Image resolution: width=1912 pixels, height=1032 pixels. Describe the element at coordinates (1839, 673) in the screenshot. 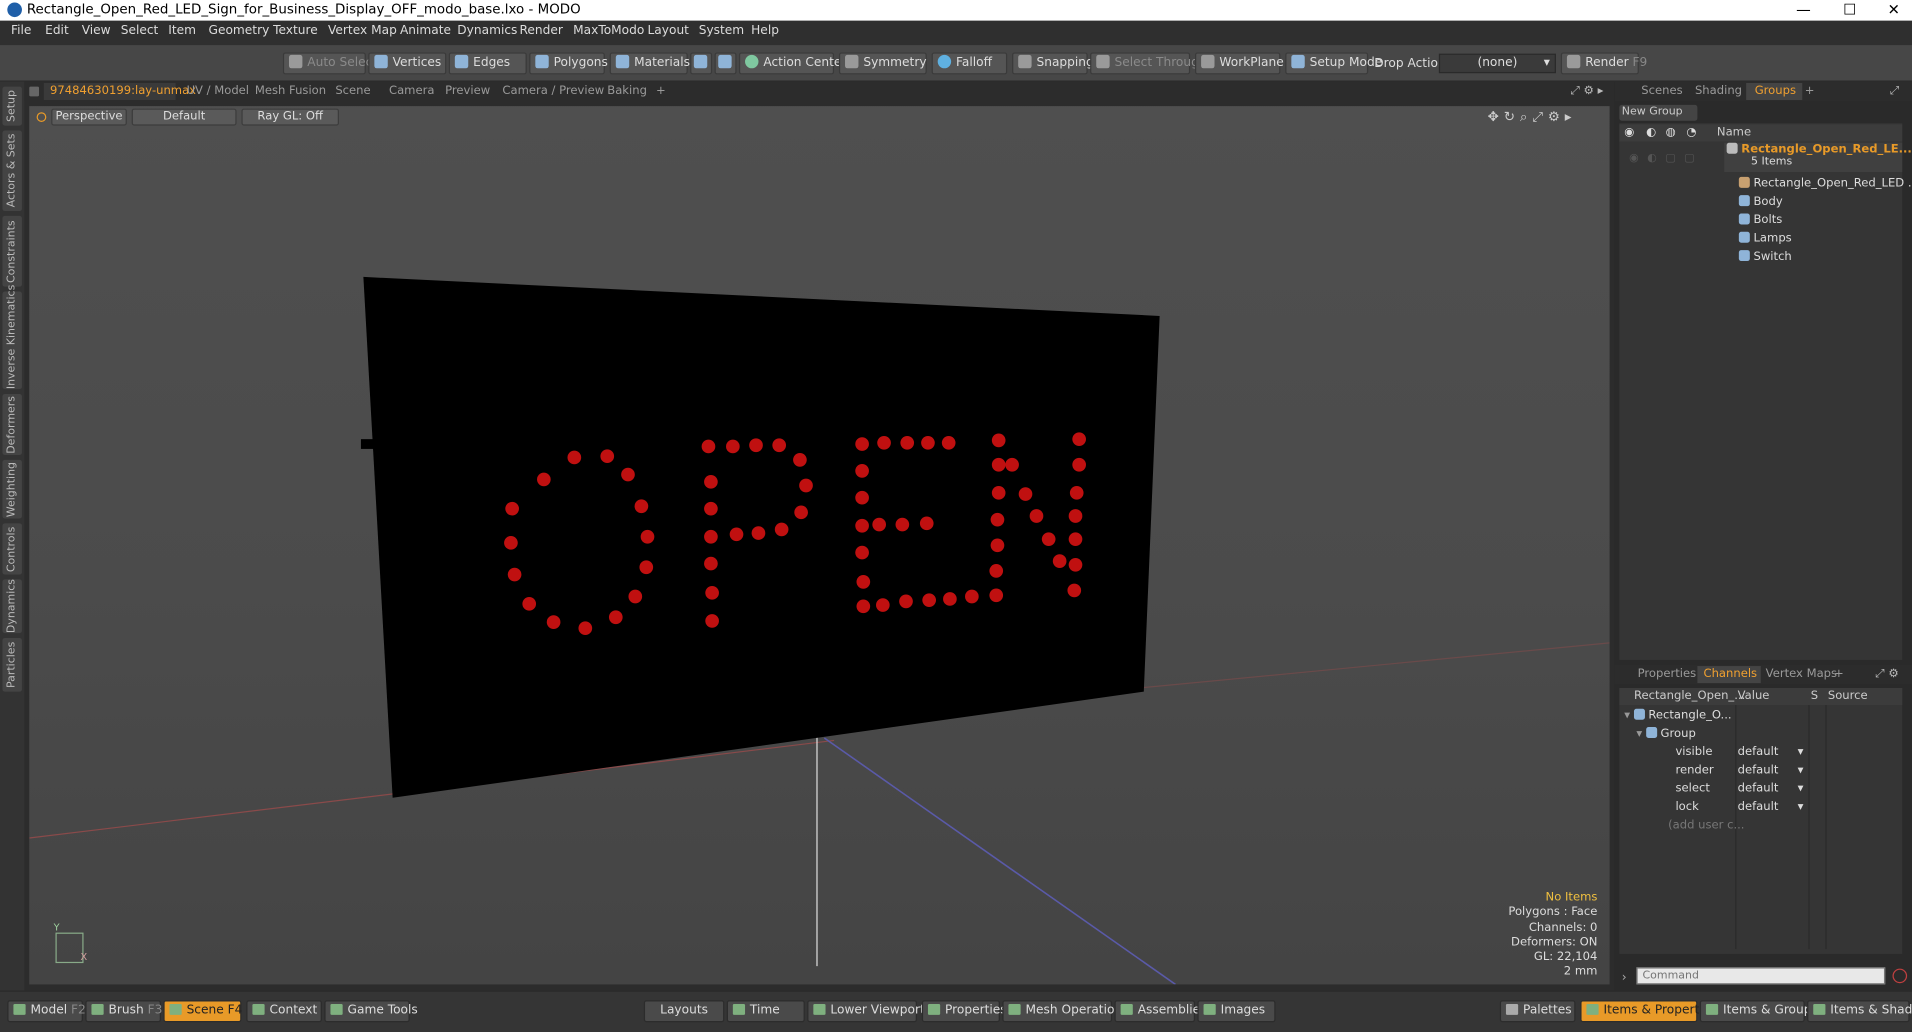

I see `add-props-tab-button: +` at that location.